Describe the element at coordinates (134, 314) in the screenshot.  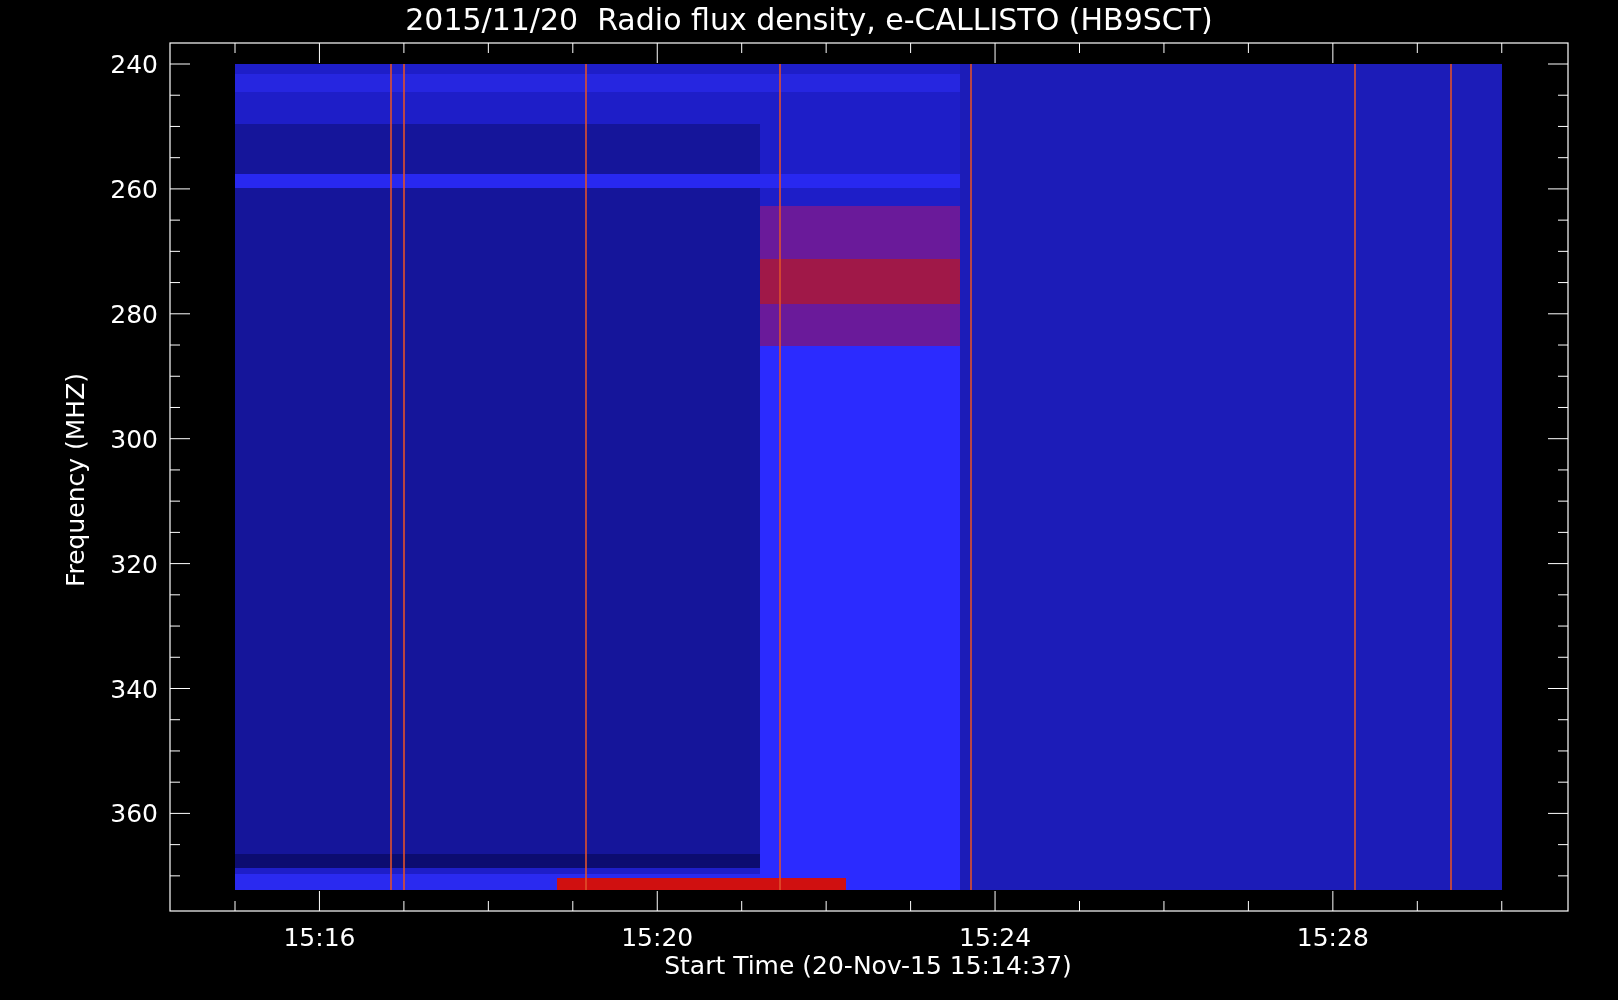
I see `y-tick-label: 280` at that location.